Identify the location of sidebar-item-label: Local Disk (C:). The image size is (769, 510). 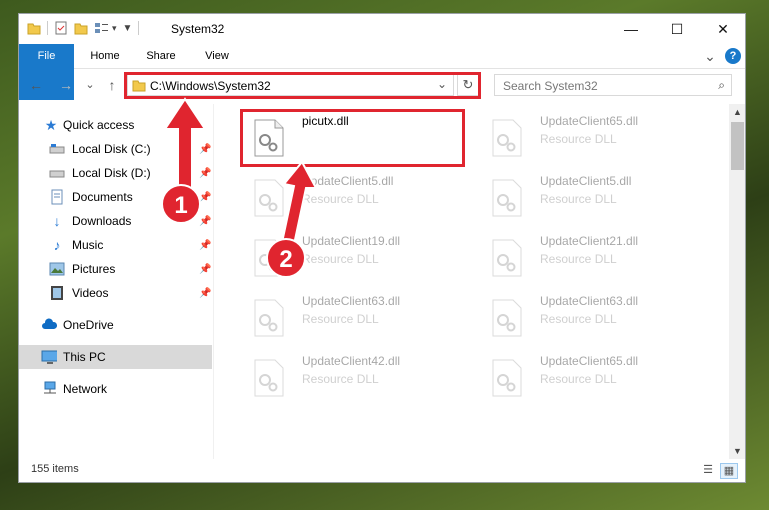
(111, 149).